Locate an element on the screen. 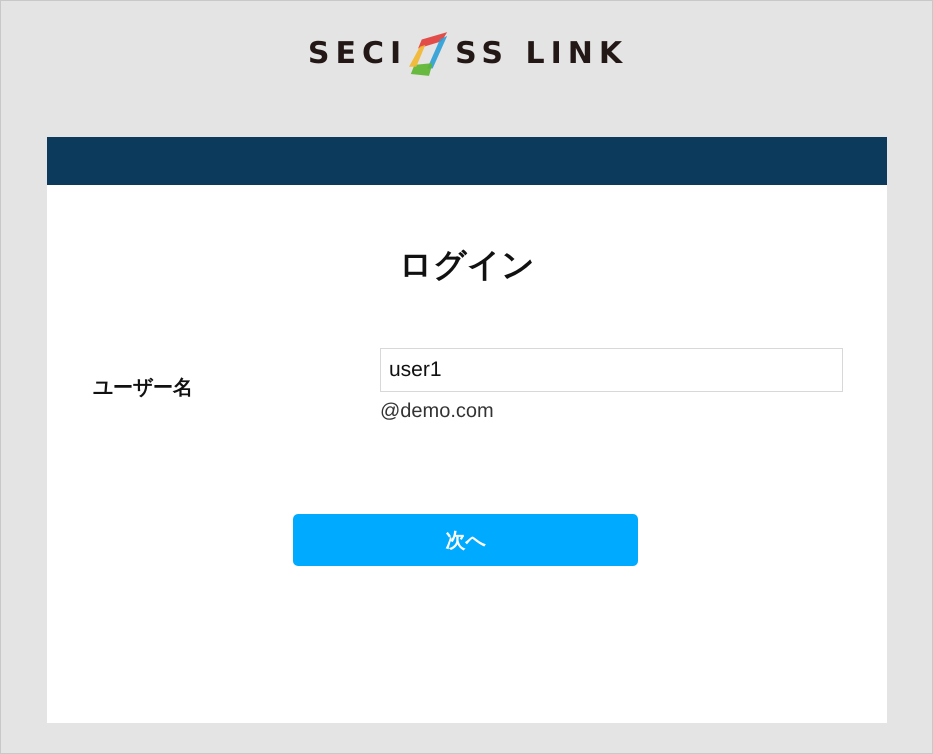 This screenshot has width=933, height=754. logo-text: SECI is located at coordinates (358, 54).